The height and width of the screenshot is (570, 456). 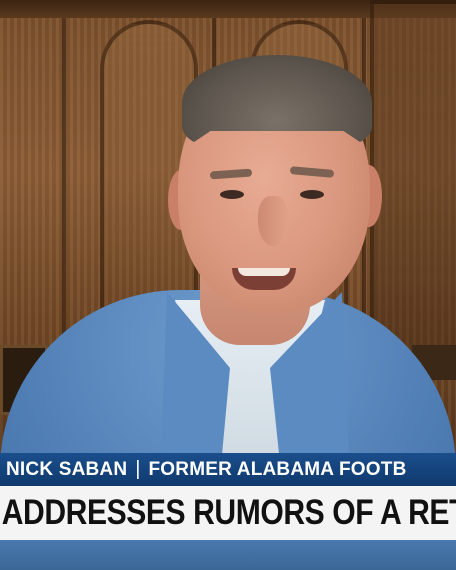 What do you see at coordinates (273, 221) in the screenshot?
I see `nose` at bounding box center [273, 221].